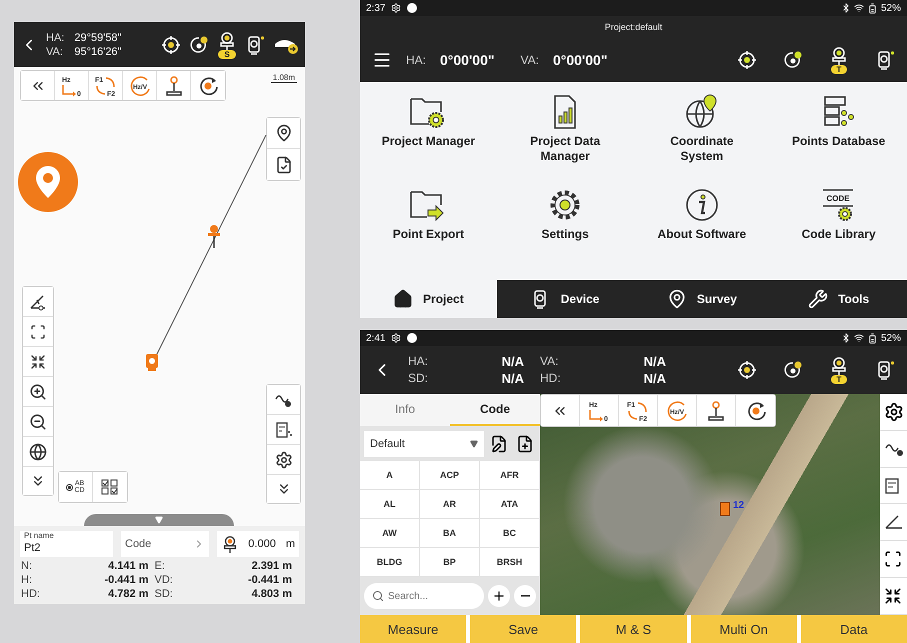 The height and width of the screenshot is (643, 907). Describe the element at coordinates (474, 444) in the screenshot. I see `dropdown-triangle-icon` at that location.